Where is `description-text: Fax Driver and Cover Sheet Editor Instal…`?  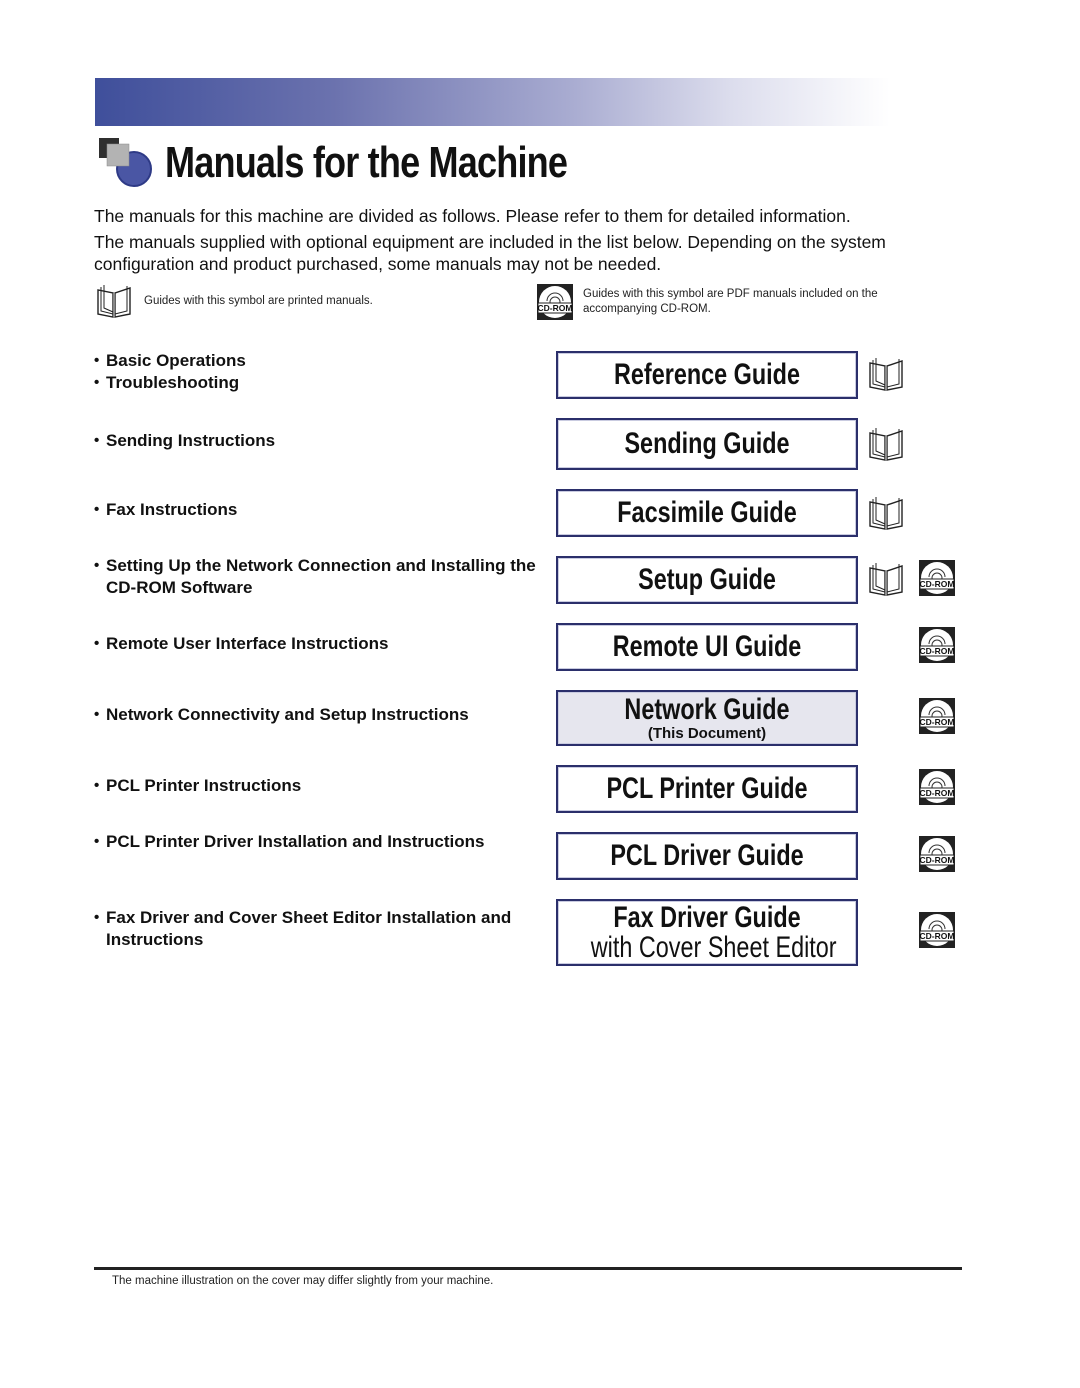 description-text: Fax Driver and Cover Sheet Editor Instal… is located at coordinates (309, 928).